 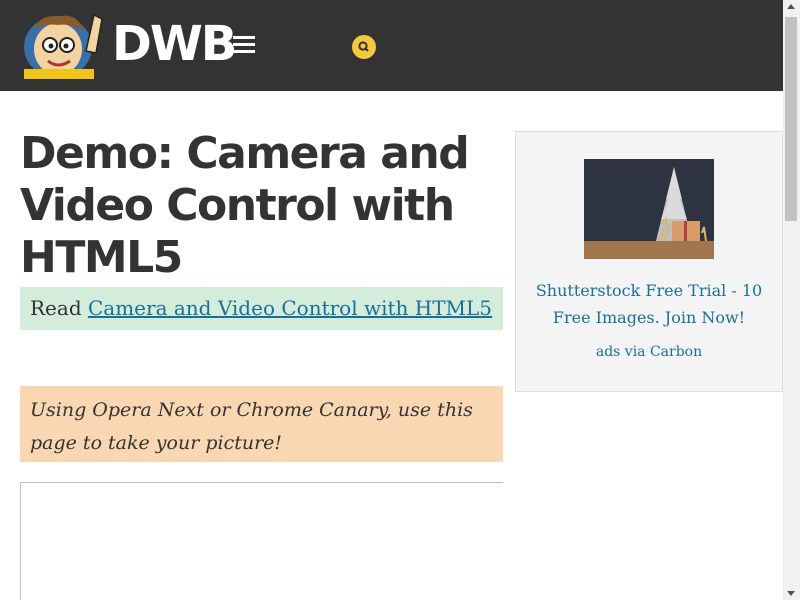 What do you see at coordinates (65, 44) in the screenshot?
I see `mascot-logo-icon` at bounding box center [65, 44].